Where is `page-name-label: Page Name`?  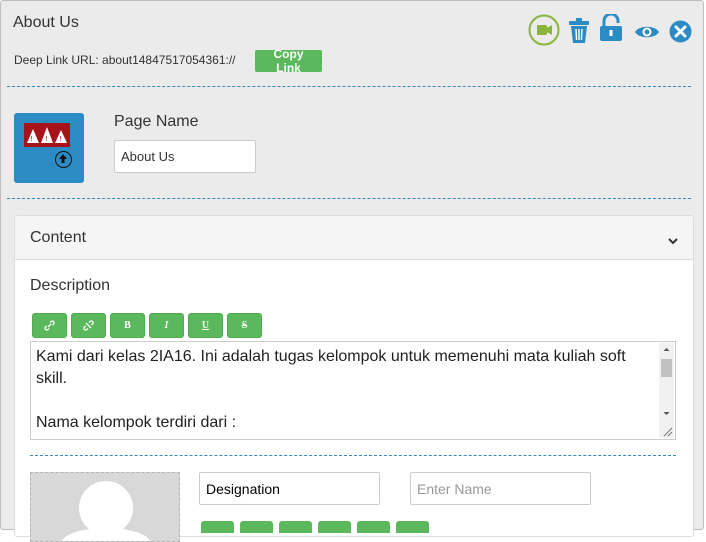
page-name-label: Page Name is located at coordinates (156, 121).